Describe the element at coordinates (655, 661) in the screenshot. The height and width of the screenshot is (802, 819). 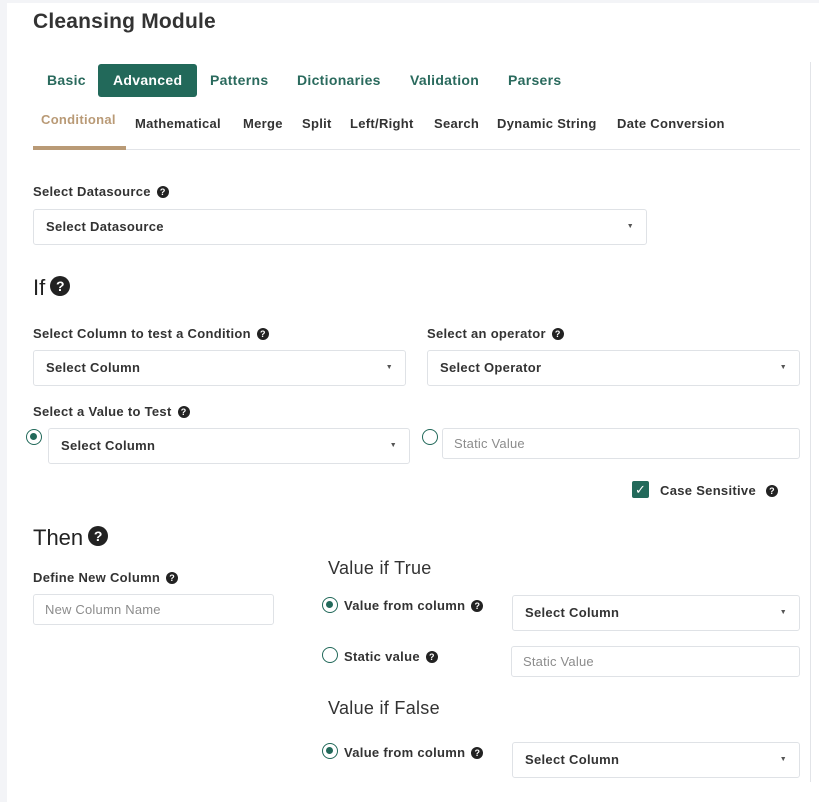
I see `true-static-input` at that location.